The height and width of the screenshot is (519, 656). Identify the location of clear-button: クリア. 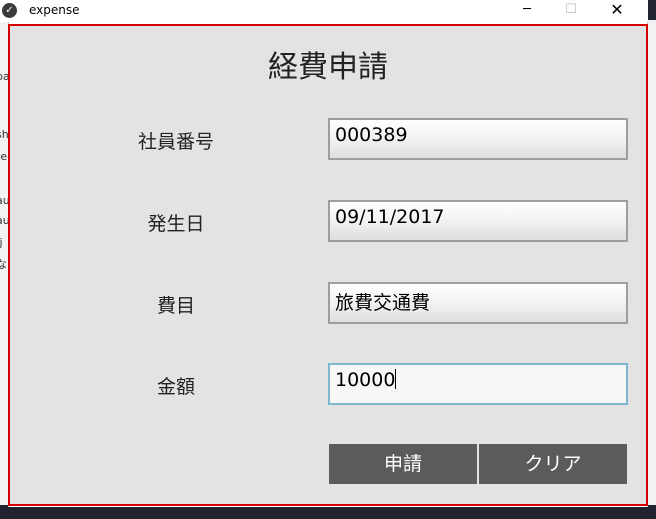
(553, 464).